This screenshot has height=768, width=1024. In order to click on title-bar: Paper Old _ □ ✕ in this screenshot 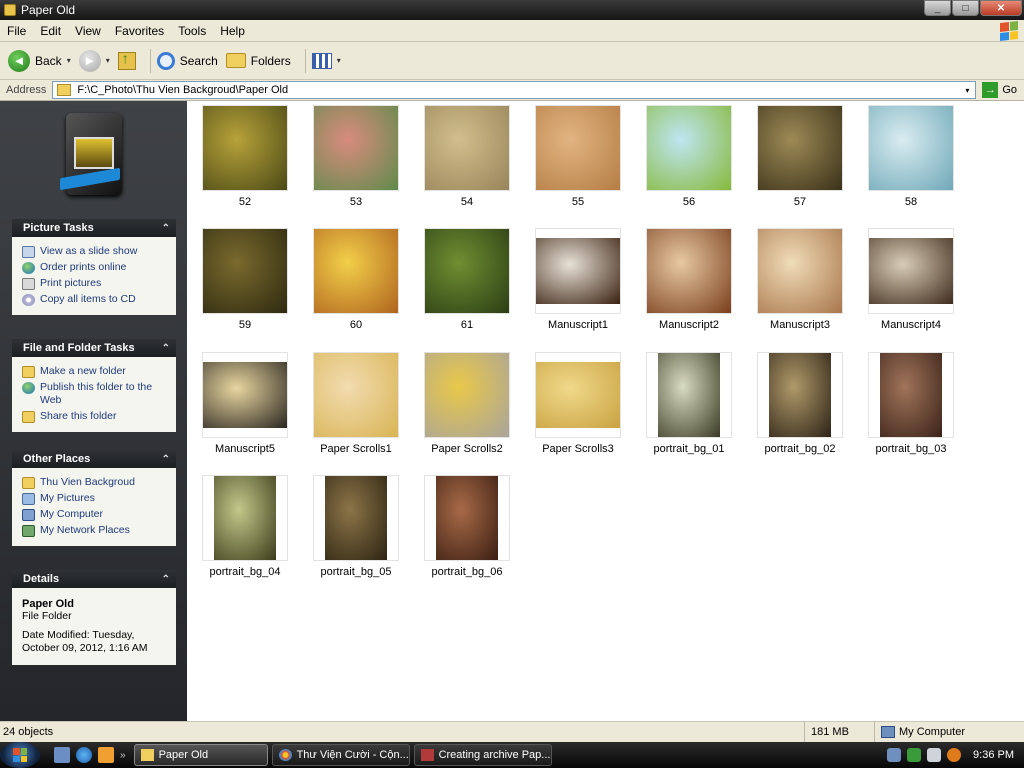, I will do `click(512, 10)`.